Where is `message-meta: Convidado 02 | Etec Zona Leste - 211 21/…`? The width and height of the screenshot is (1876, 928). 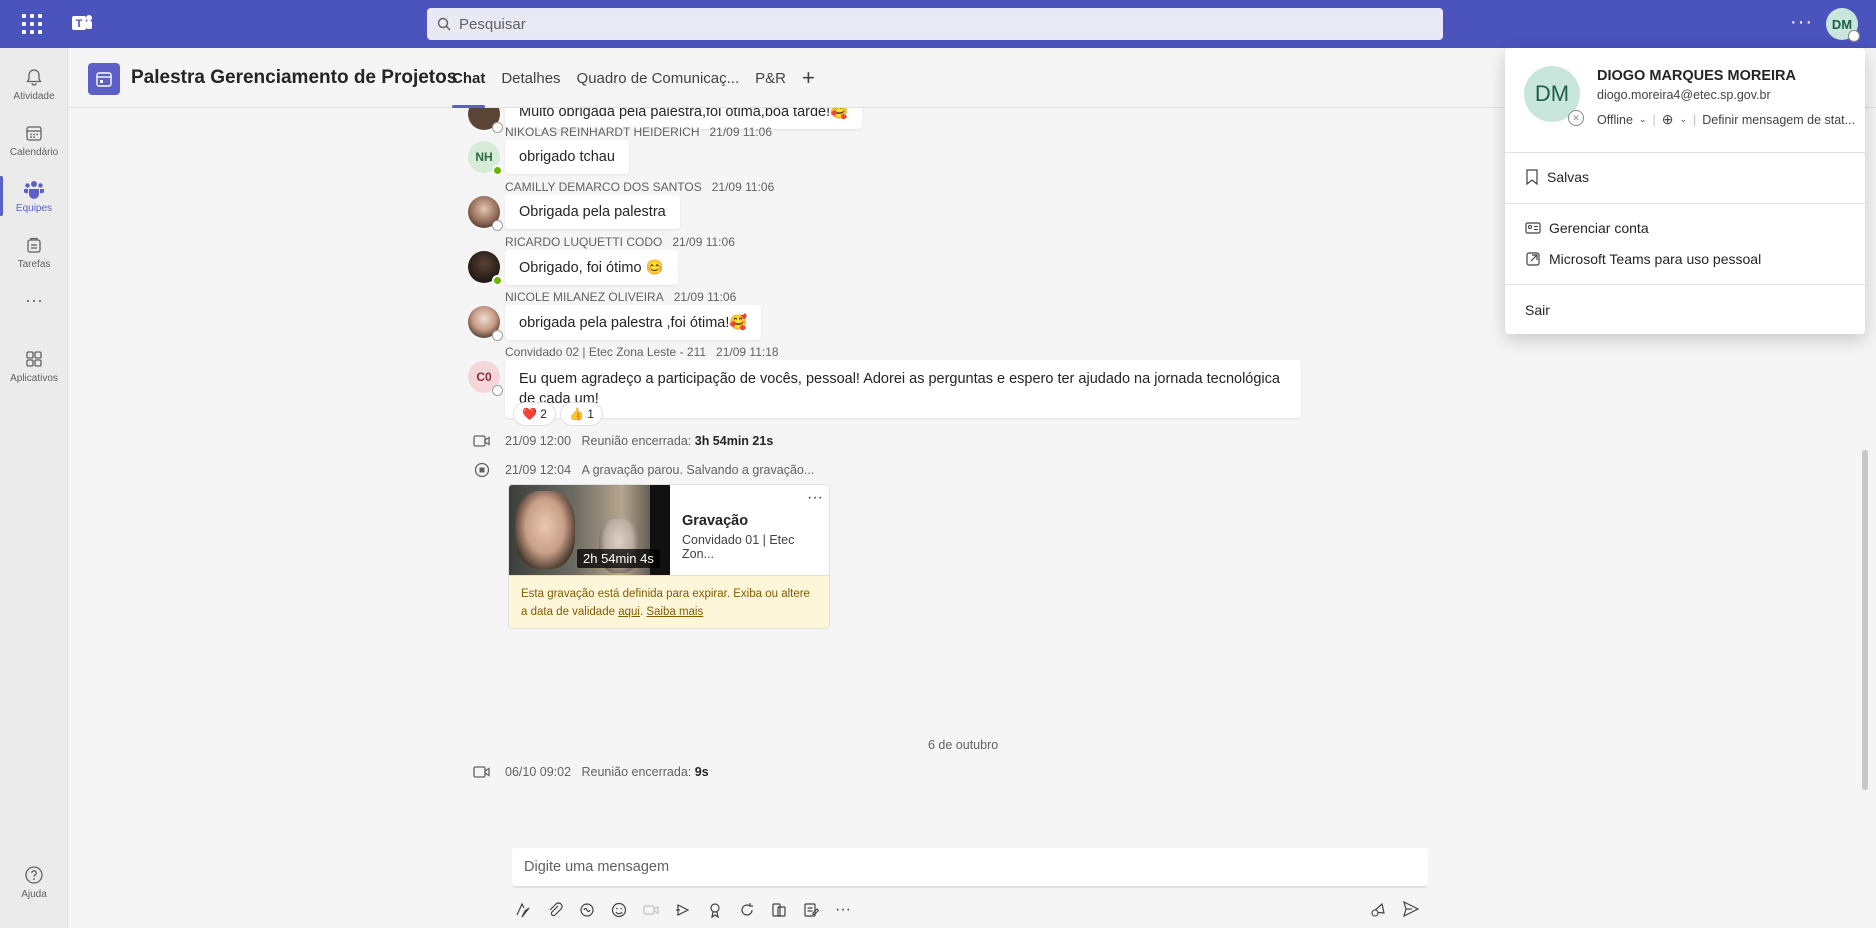 message-meta: Convidado 02 | Etec Zona Leste - 211 21/… is located at coordinates (642, 352).